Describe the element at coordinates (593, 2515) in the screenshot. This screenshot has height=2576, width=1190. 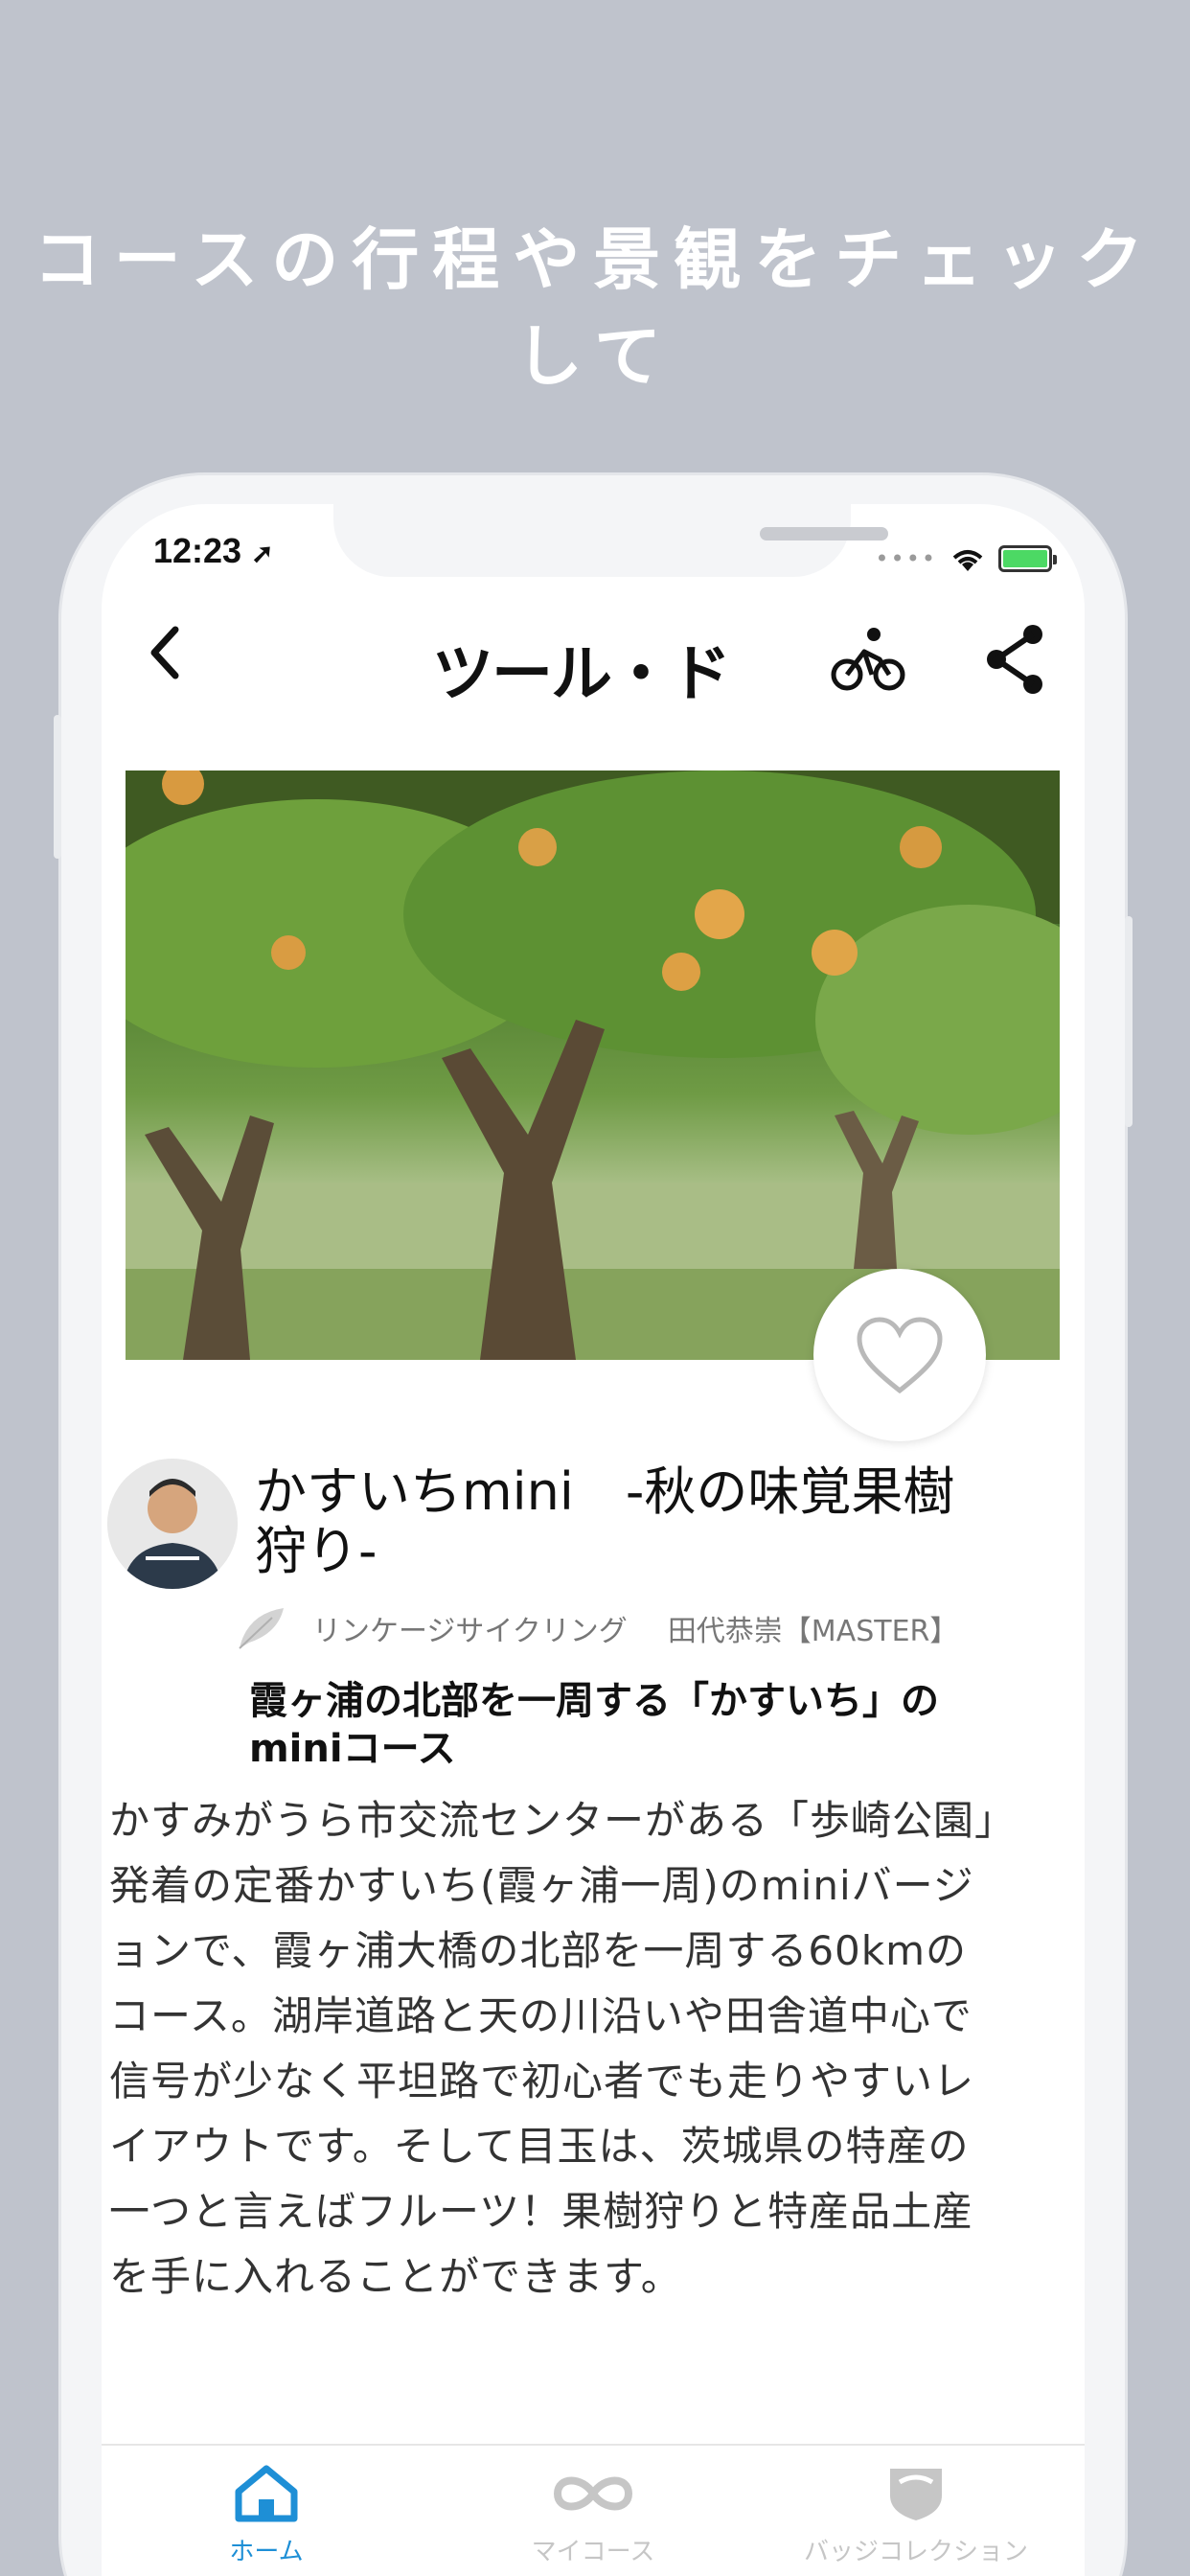
I see `tab-my-course: マイコース` at that location.